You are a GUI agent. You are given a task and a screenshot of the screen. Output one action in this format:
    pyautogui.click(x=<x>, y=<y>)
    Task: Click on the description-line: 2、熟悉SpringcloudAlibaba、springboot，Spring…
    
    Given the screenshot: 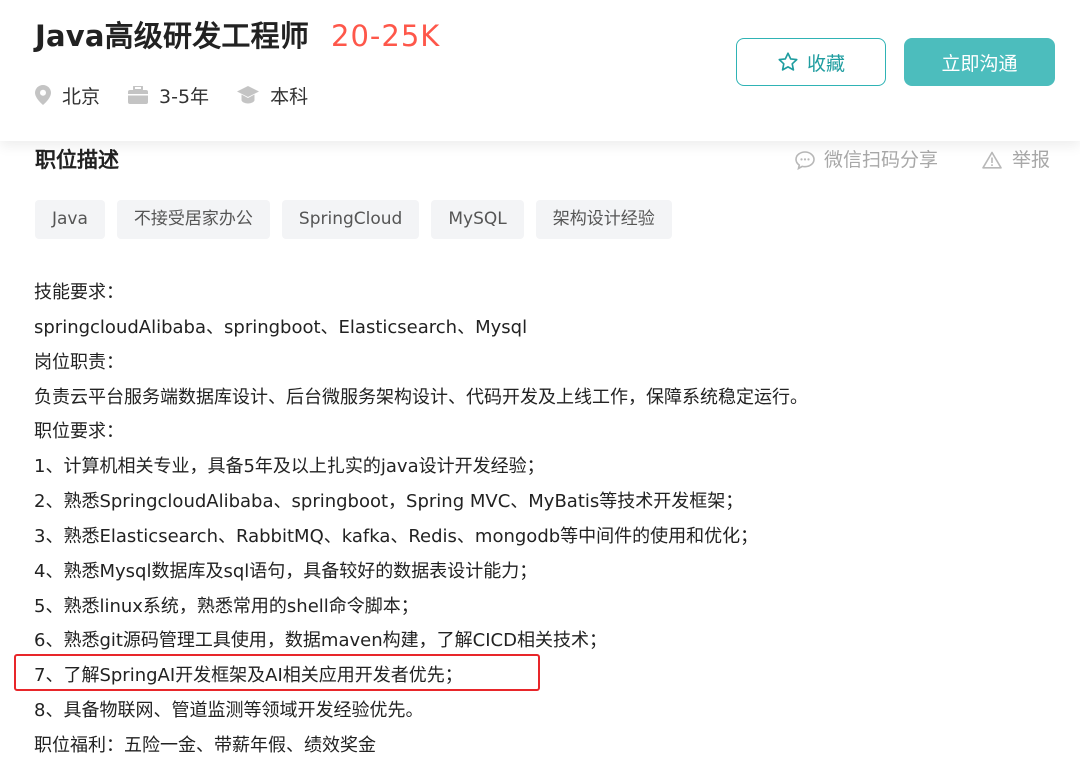 What is the action you would take?
    pyautogui.click(x=389, y=502)
    